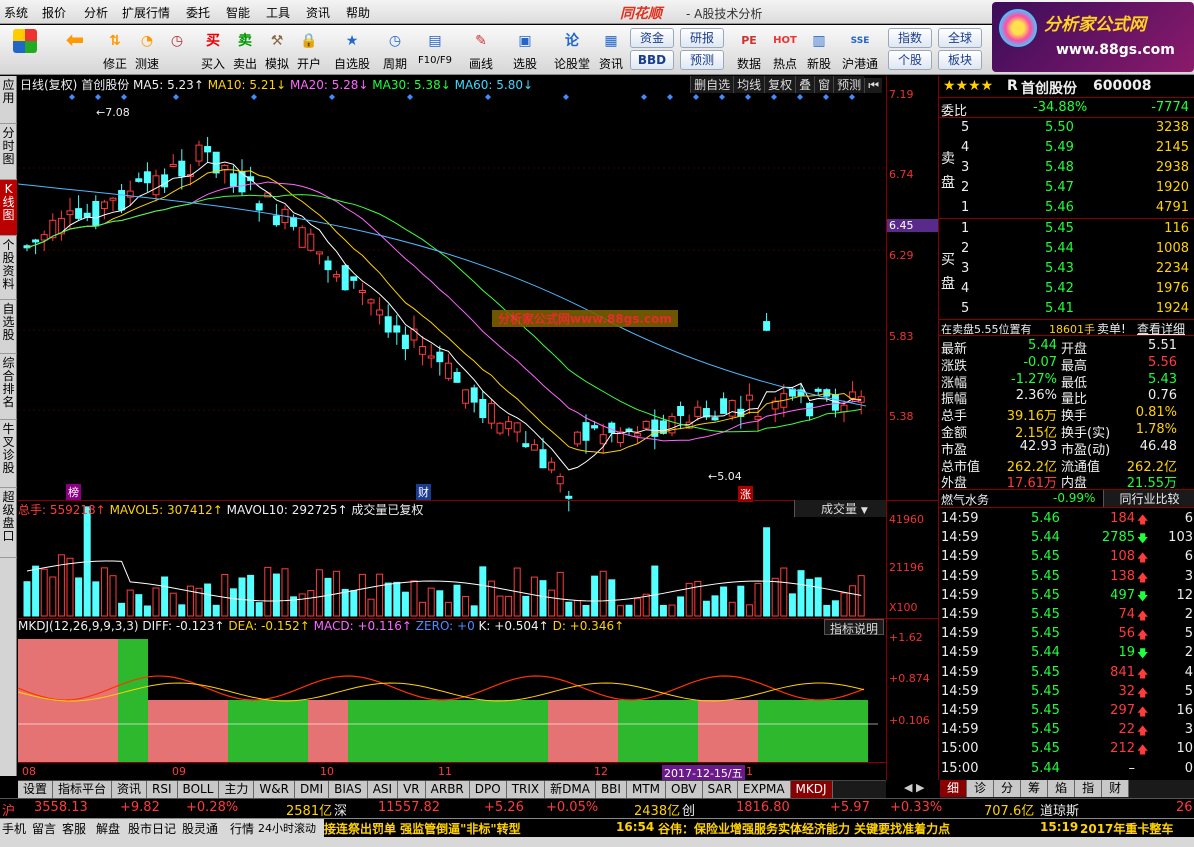  Describe the element at coordinates (213, 50) in the screenshot. I see `buy-button: 买买入` at that location.